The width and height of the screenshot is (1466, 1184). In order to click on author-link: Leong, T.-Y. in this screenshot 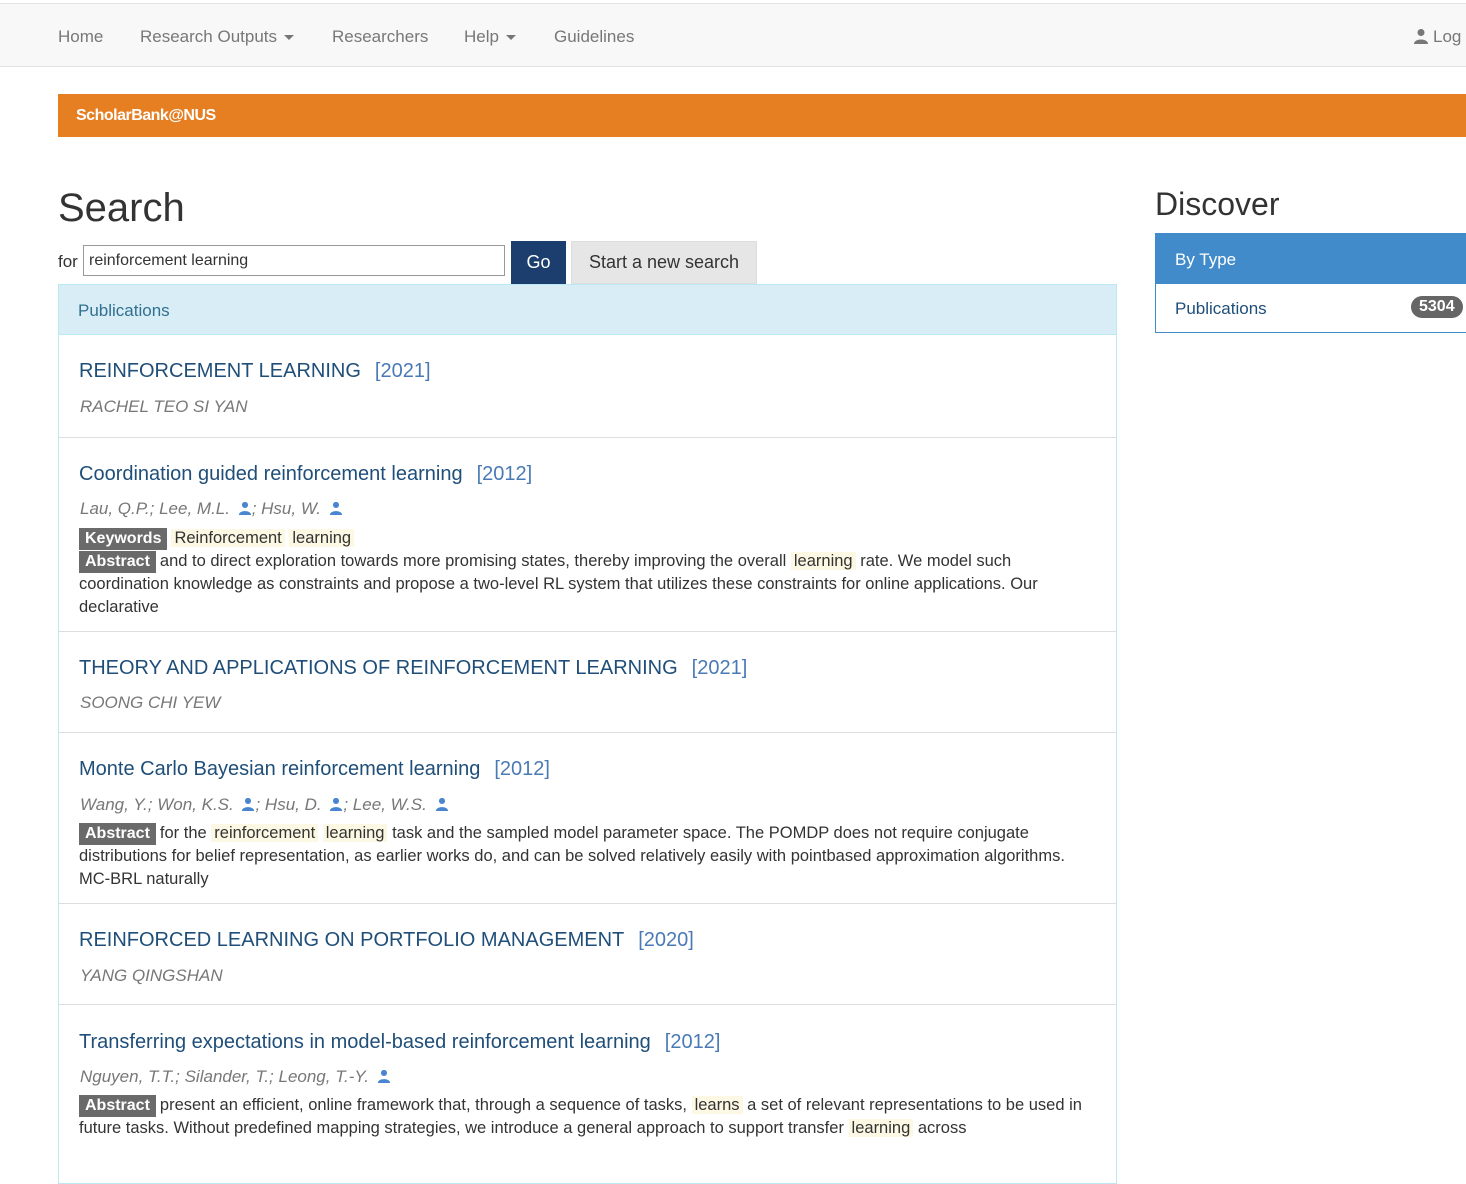, I will do `click(323, 1076)`.